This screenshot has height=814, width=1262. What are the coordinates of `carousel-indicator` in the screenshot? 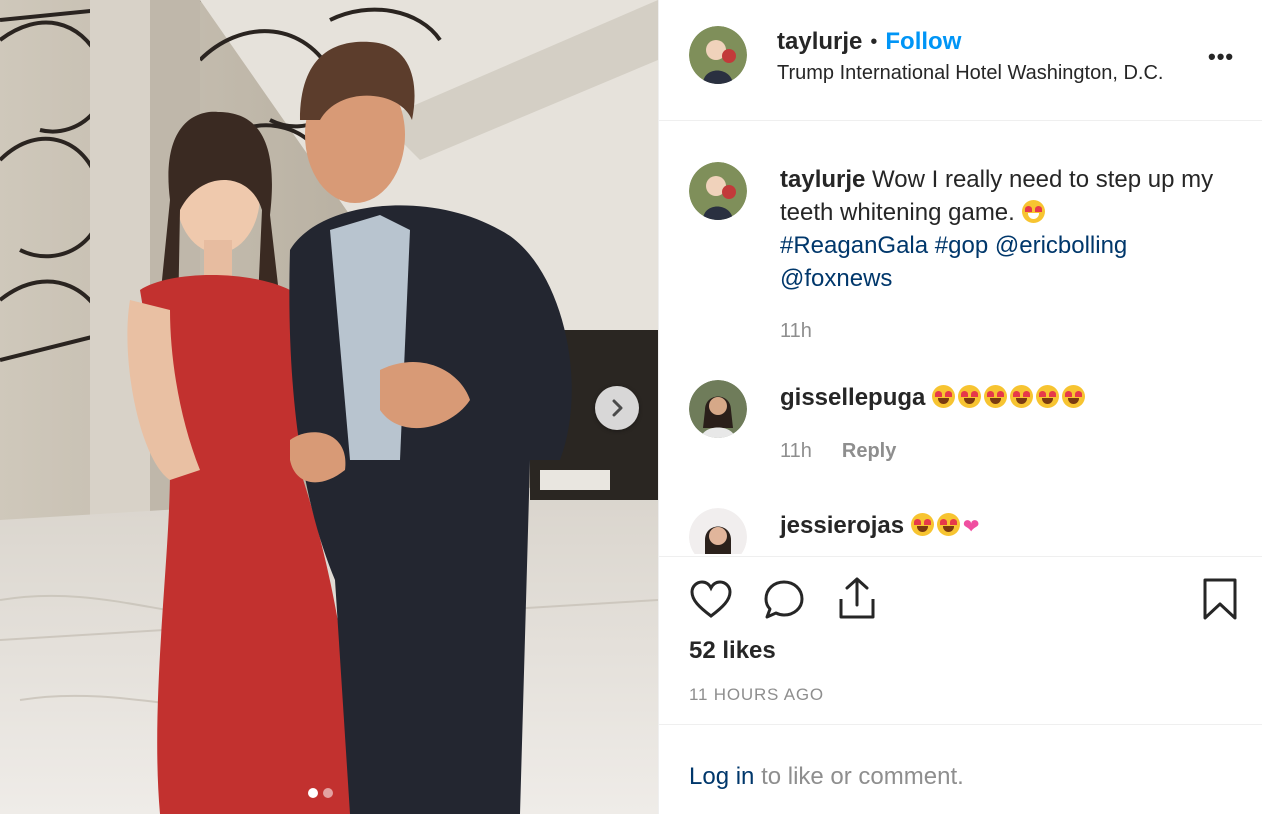 It's located at (320, 793).